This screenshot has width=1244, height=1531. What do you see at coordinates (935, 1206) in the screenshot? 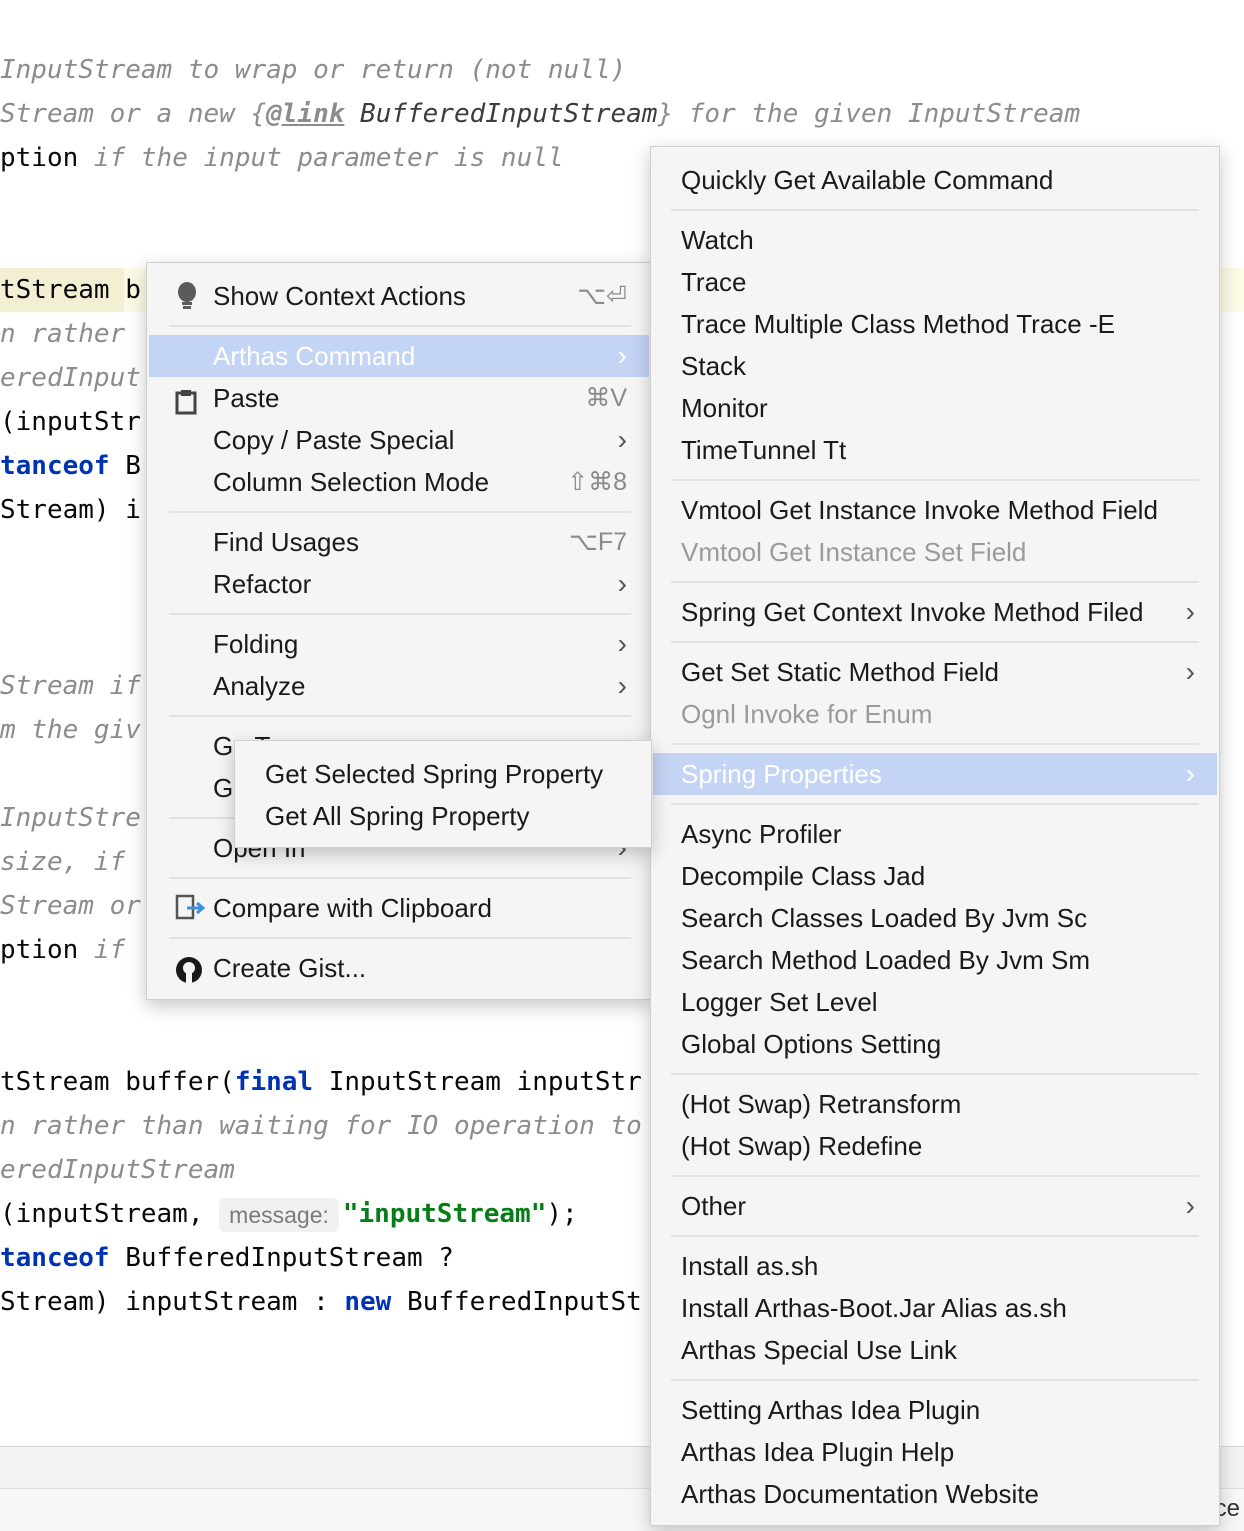
I see `menu-item-other: Other ›` at bounding box center [935, 1206].